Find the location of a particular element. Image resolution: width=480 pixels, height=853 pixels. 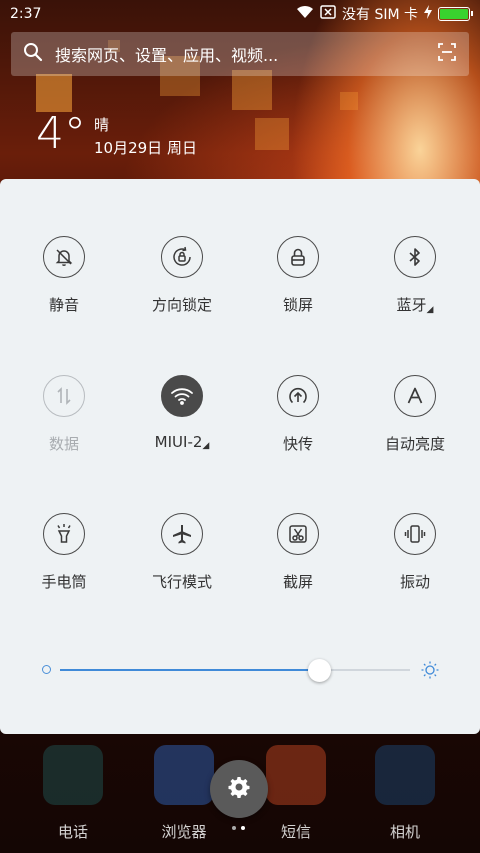

tile-mobile-data: 数据 is located at coordinates (64, 425).